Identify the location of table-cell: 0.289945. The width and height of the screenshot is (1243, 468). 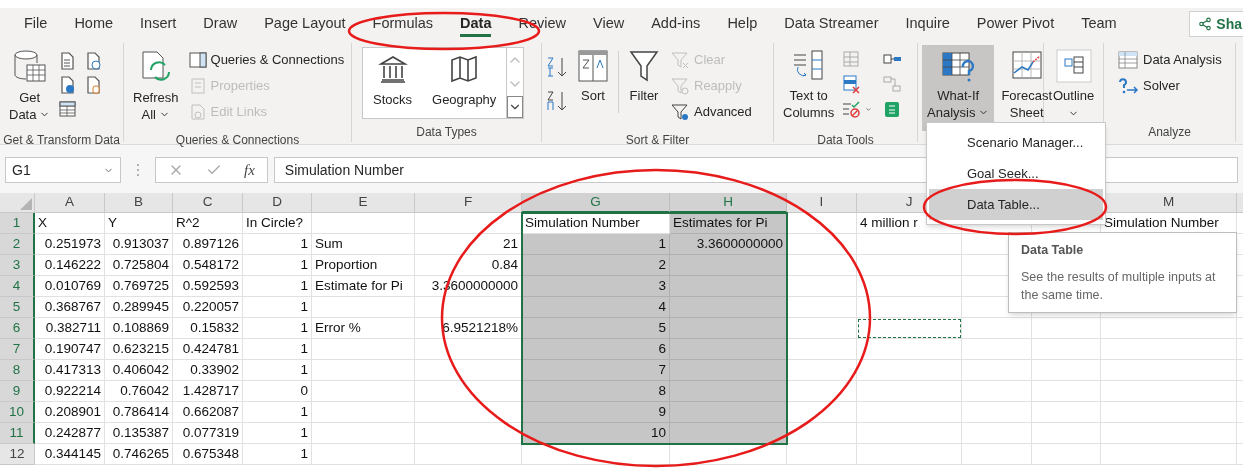
(139, 307).